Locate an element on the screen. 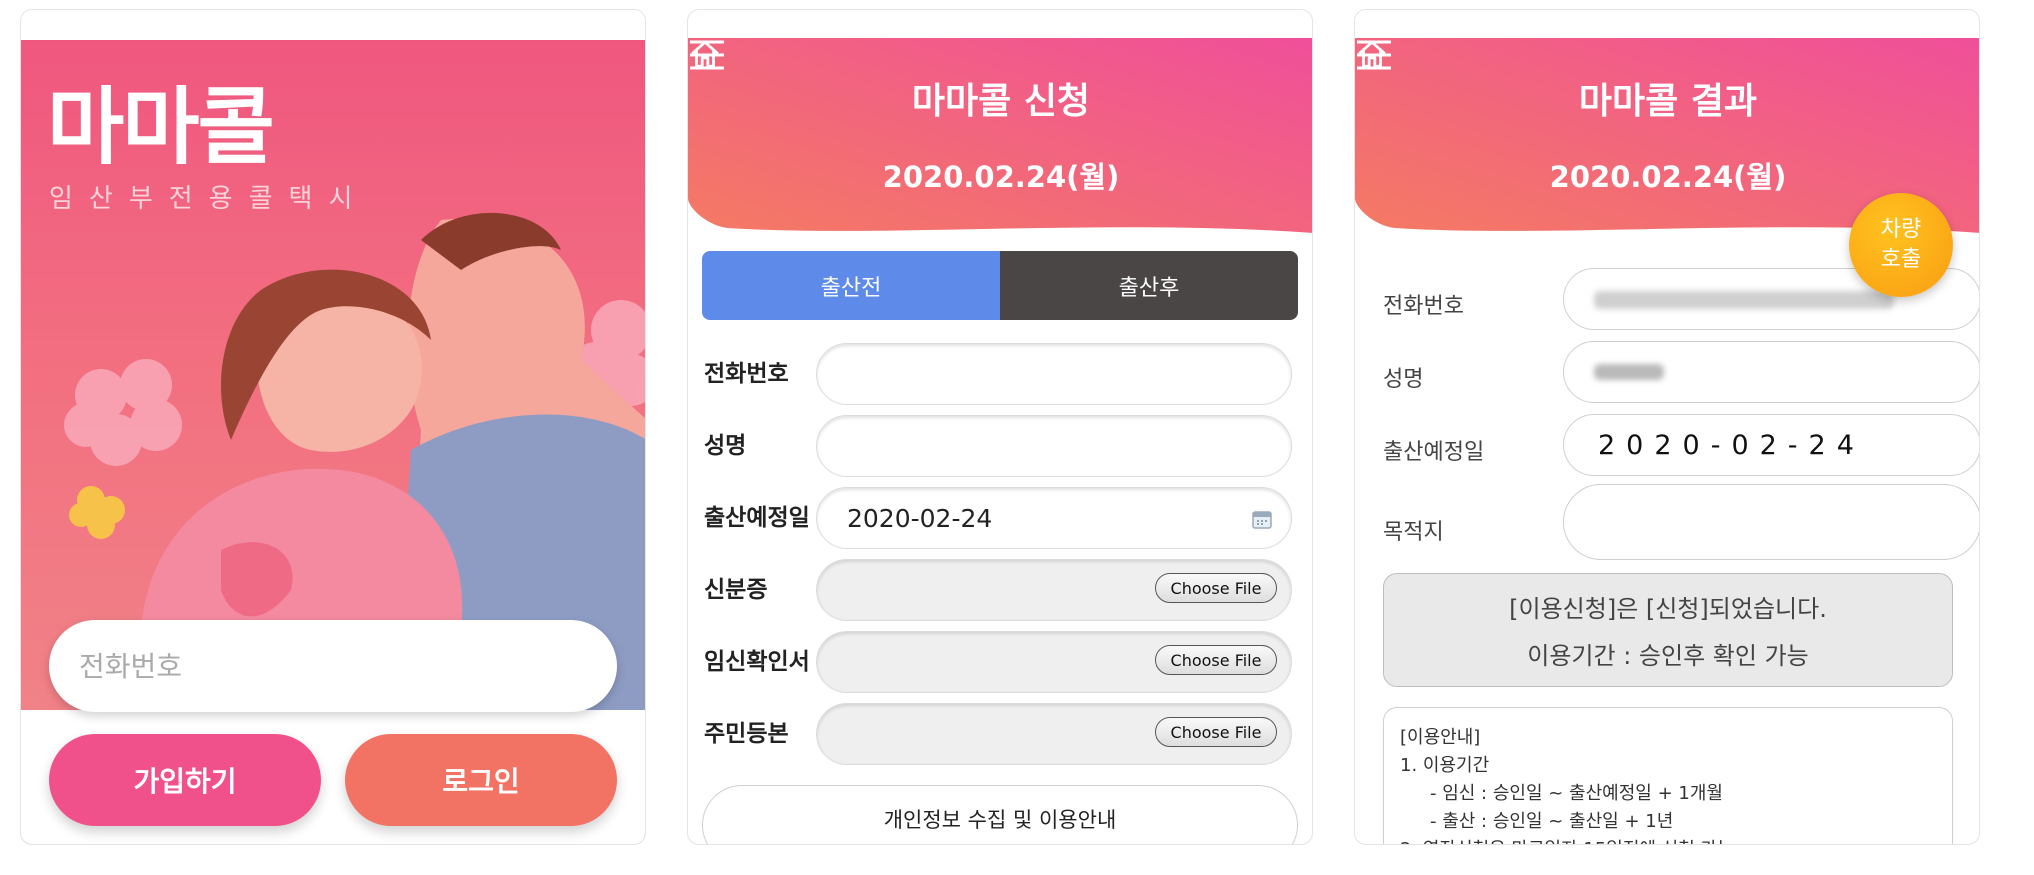 This screenshot has width=2034, height=875. resident-reg-row: 주민등본 Choose File is located at coordinates (1001, 734).